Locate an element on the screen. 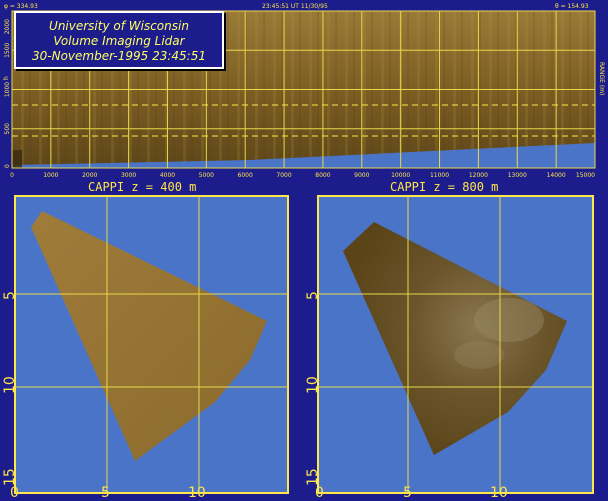 The height and width of the screenshot is (501, 608). rhi-x-tick-label: 6000 is located at coordinates (245, 175).